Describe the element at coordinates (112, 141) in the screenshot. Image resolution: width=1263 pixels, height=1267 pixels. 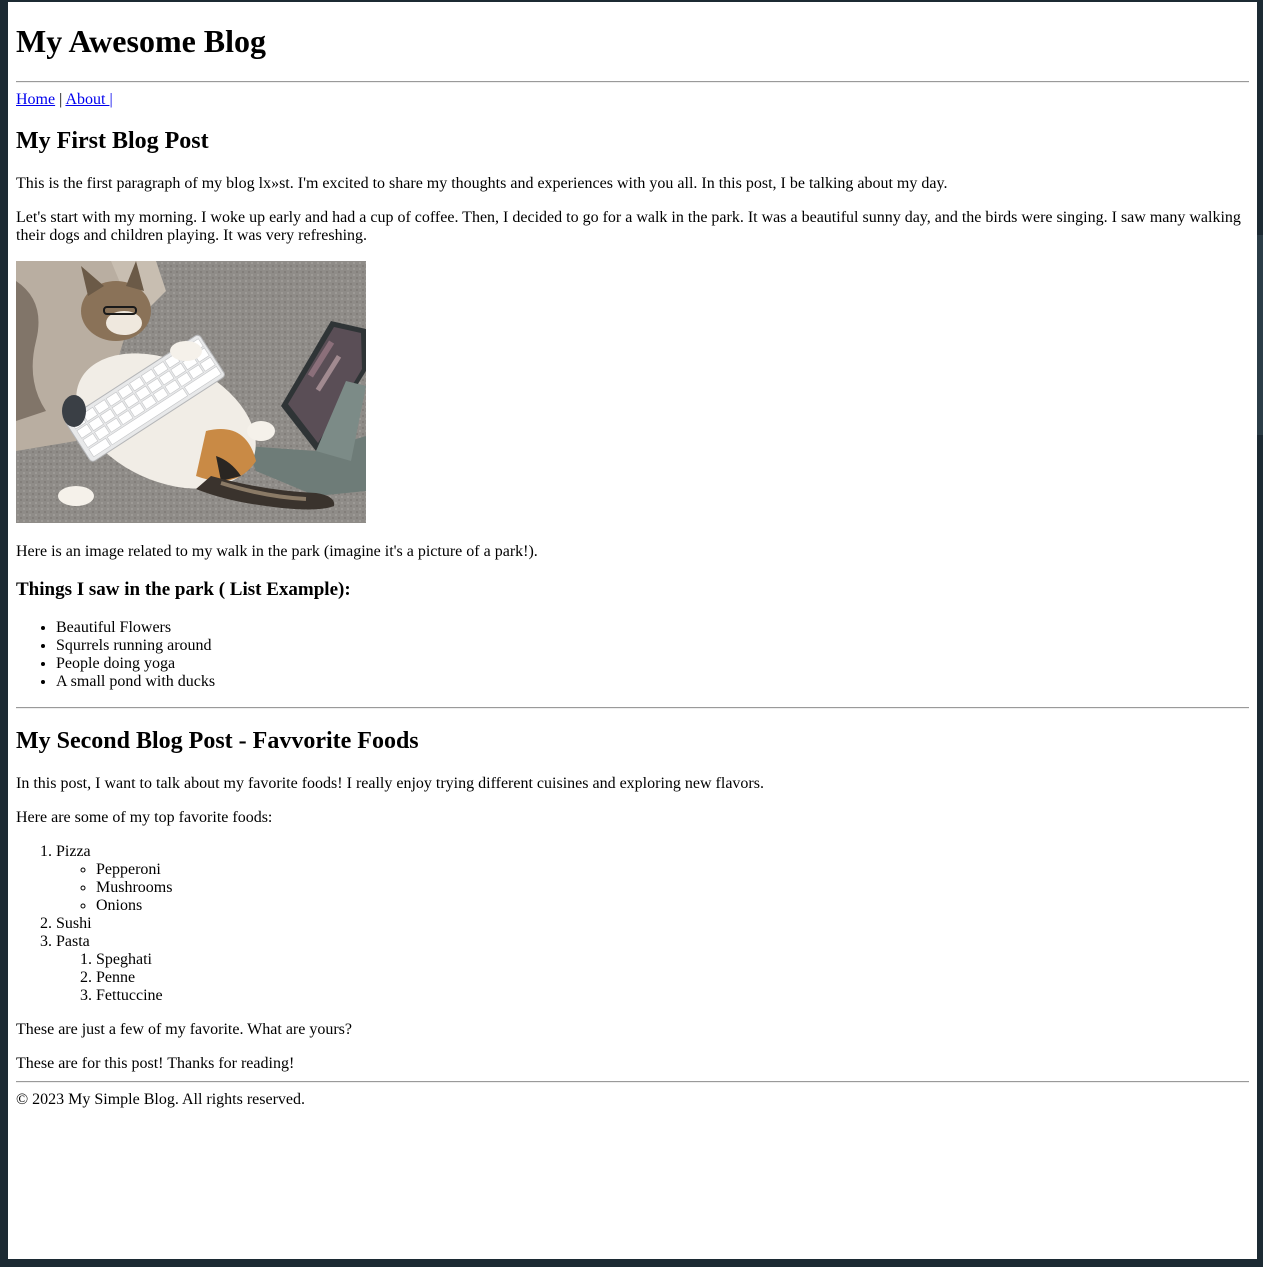
I see `post-title: My First Blog Post` at that location.